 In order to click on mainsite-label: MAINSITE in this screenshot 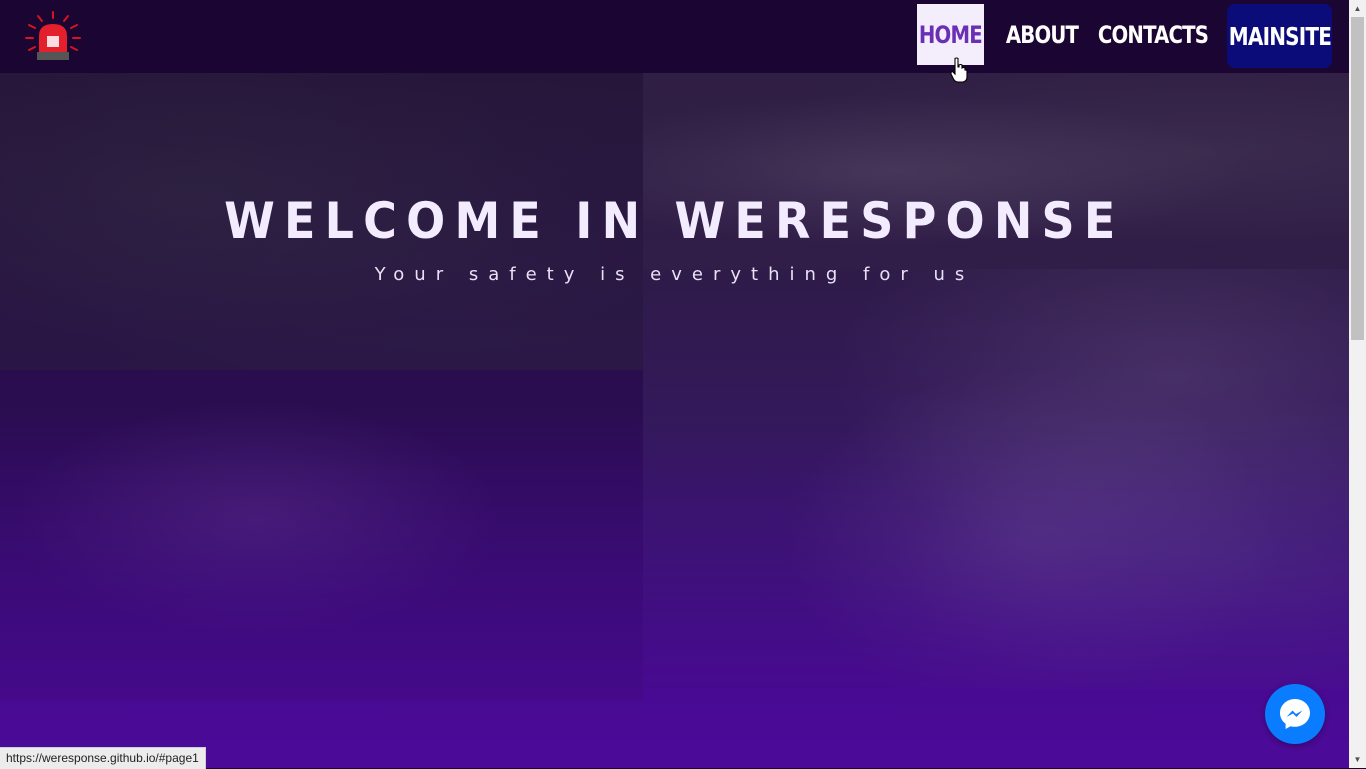, I will do `click(1279, 36)`.